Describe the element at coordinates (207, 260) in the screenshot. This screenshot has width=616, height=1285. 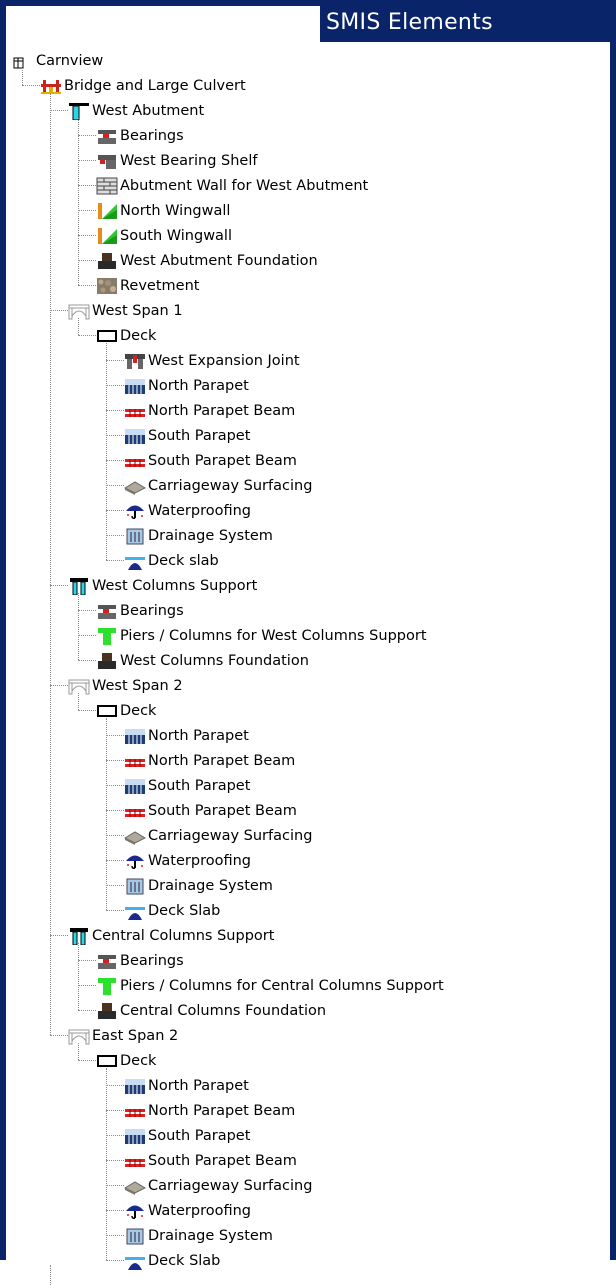
I see `tree-node: West Abutment Foundation` at that location.